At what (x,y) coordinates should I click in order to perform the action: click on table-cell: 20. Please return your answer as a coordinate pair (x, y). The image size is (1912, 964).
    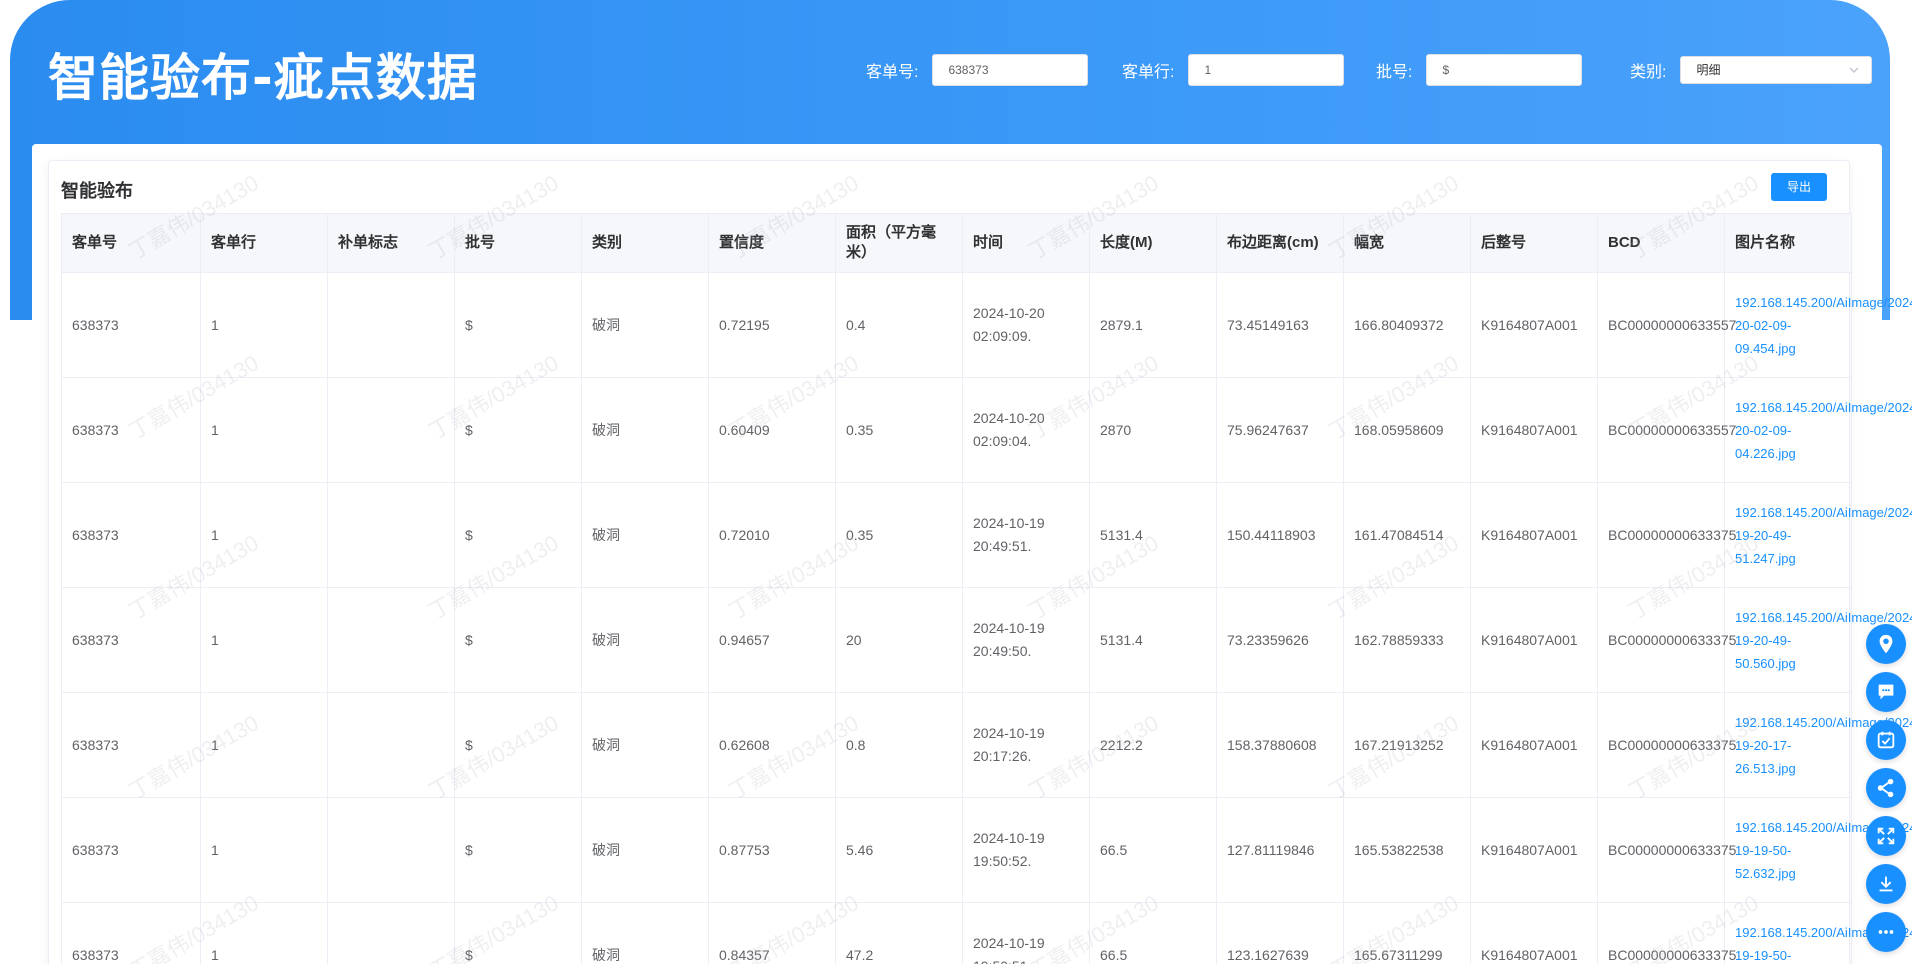
    Looking at the image, I should click on (899, 640).